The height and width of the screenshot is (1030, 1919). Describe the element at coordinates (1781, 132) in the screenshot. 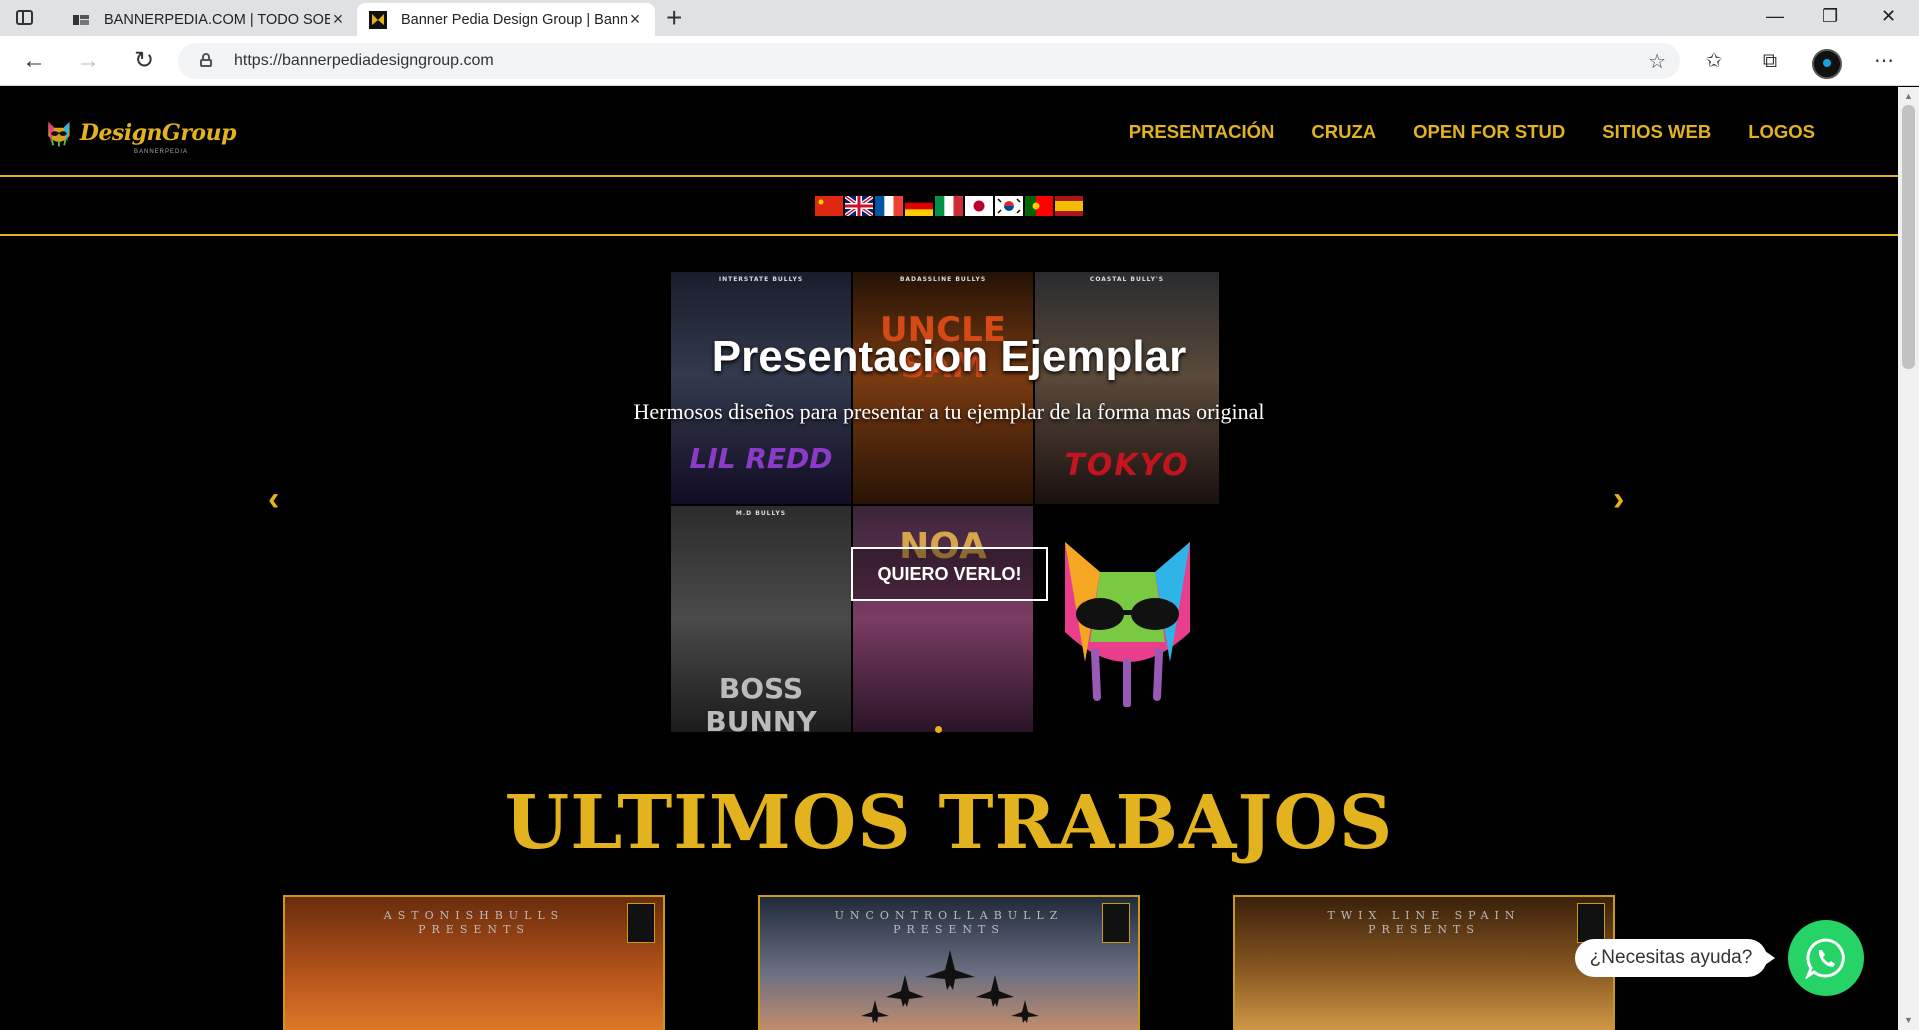

I see `nav-item-logos: LOGOS` at that location.